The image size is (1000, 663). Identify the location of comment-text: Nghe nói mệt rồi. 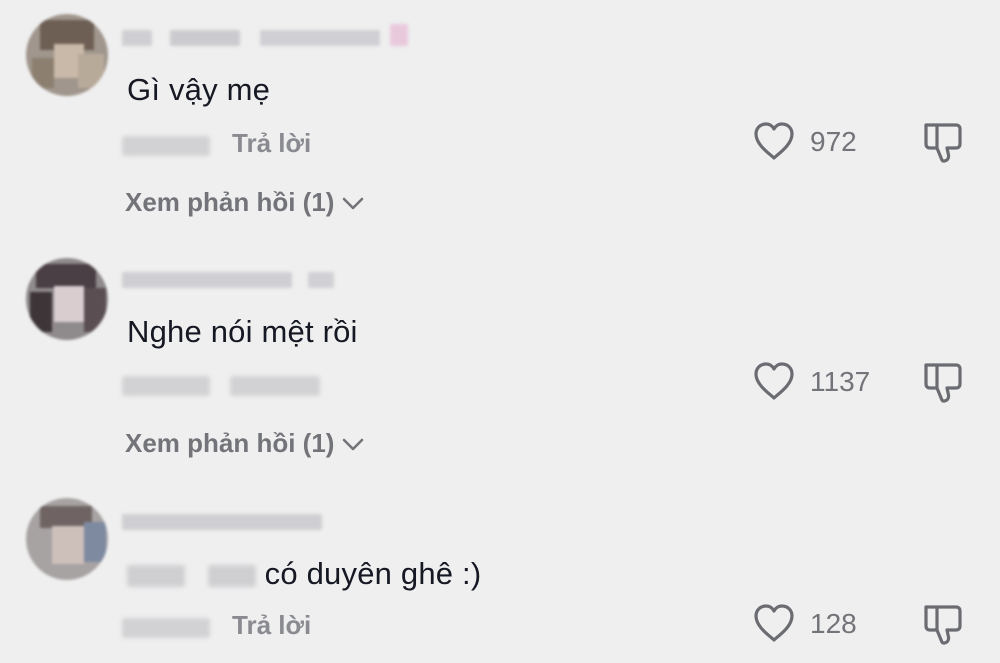
(242, 331).